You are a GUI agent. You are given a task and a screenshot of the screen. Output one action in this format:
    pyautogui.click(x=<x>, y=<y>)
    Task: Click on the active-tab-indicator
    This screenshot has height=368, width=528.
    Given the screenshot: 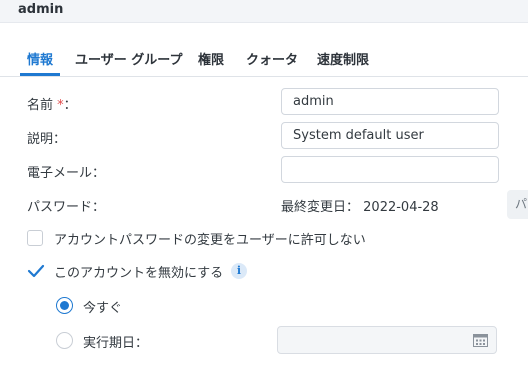 What is the action you would take?
    pyautogui.click(x=40, y=74)
    